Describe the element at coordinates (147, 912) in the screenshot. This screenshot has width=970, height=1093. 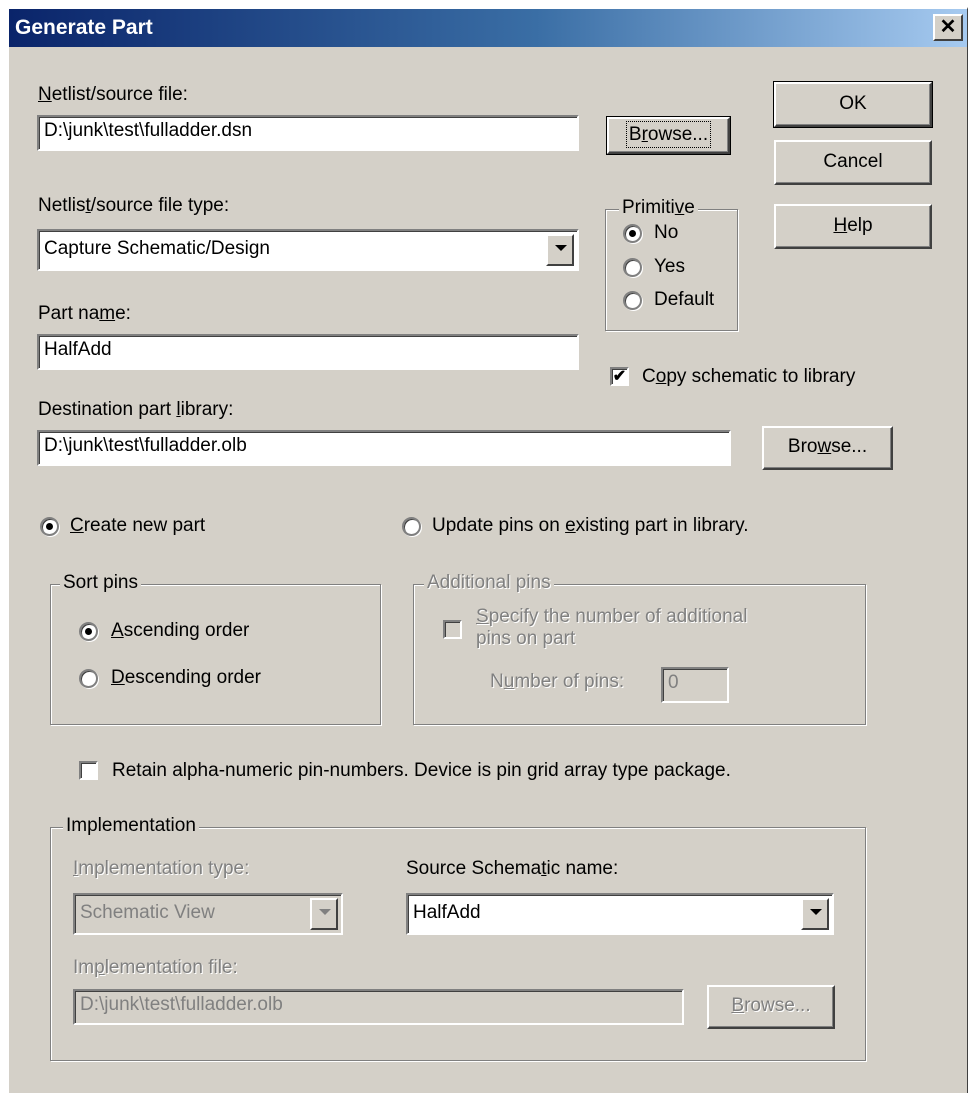
I see `implementation-type-value: Schematic View` at that location.